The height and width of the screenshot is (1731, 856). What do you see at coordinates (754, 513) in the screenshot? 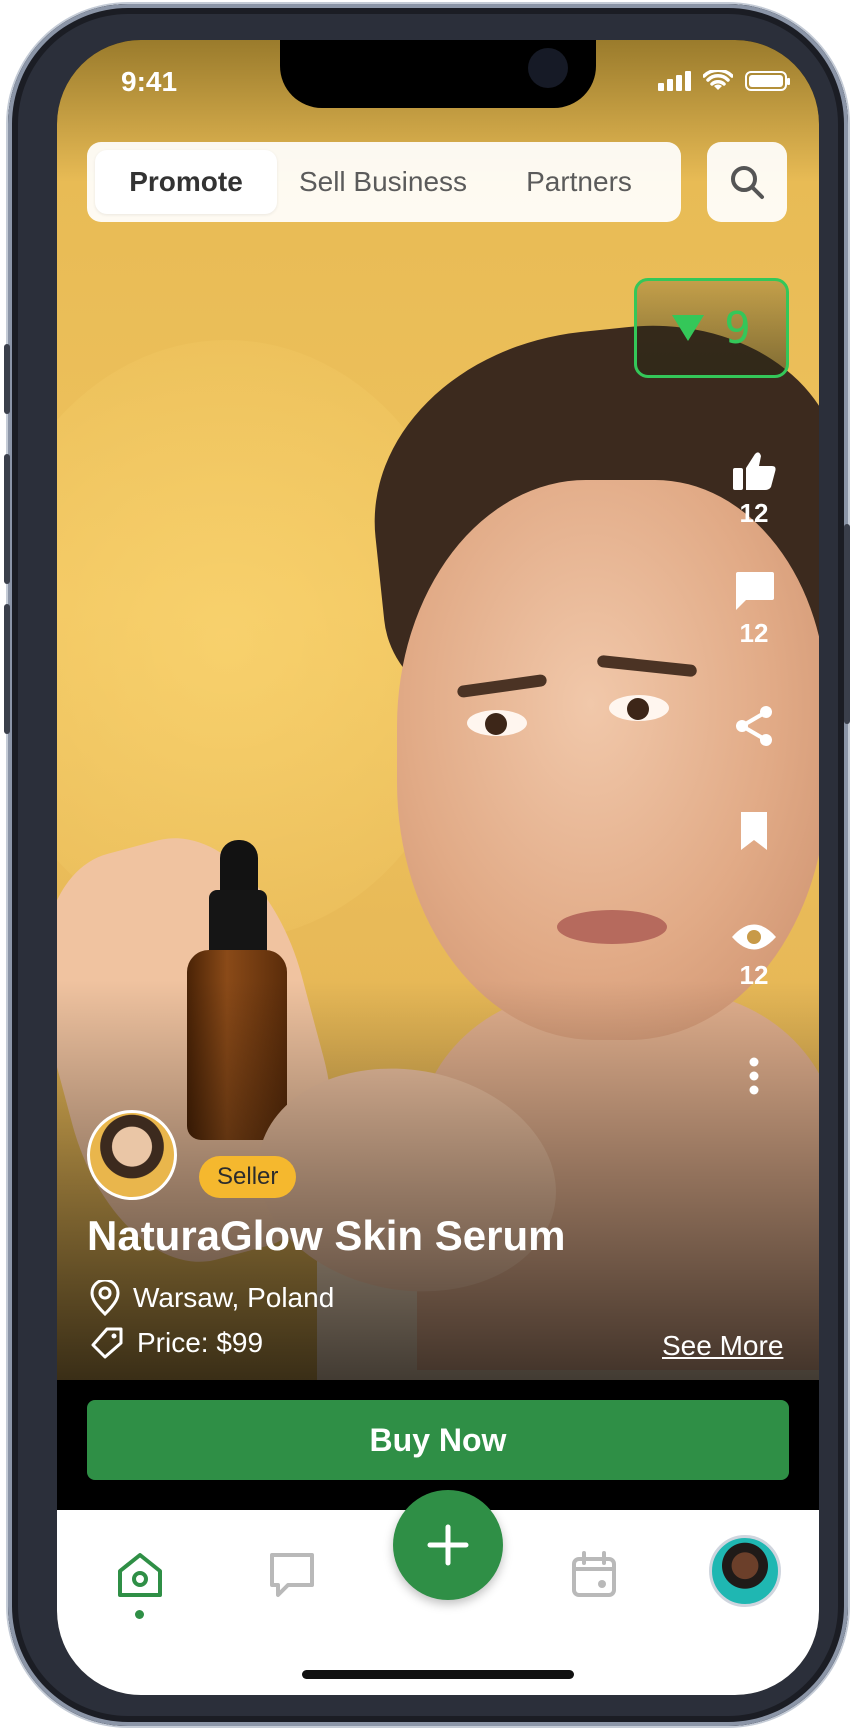
I see `like-count: 12` at bounding box center [754, 513].